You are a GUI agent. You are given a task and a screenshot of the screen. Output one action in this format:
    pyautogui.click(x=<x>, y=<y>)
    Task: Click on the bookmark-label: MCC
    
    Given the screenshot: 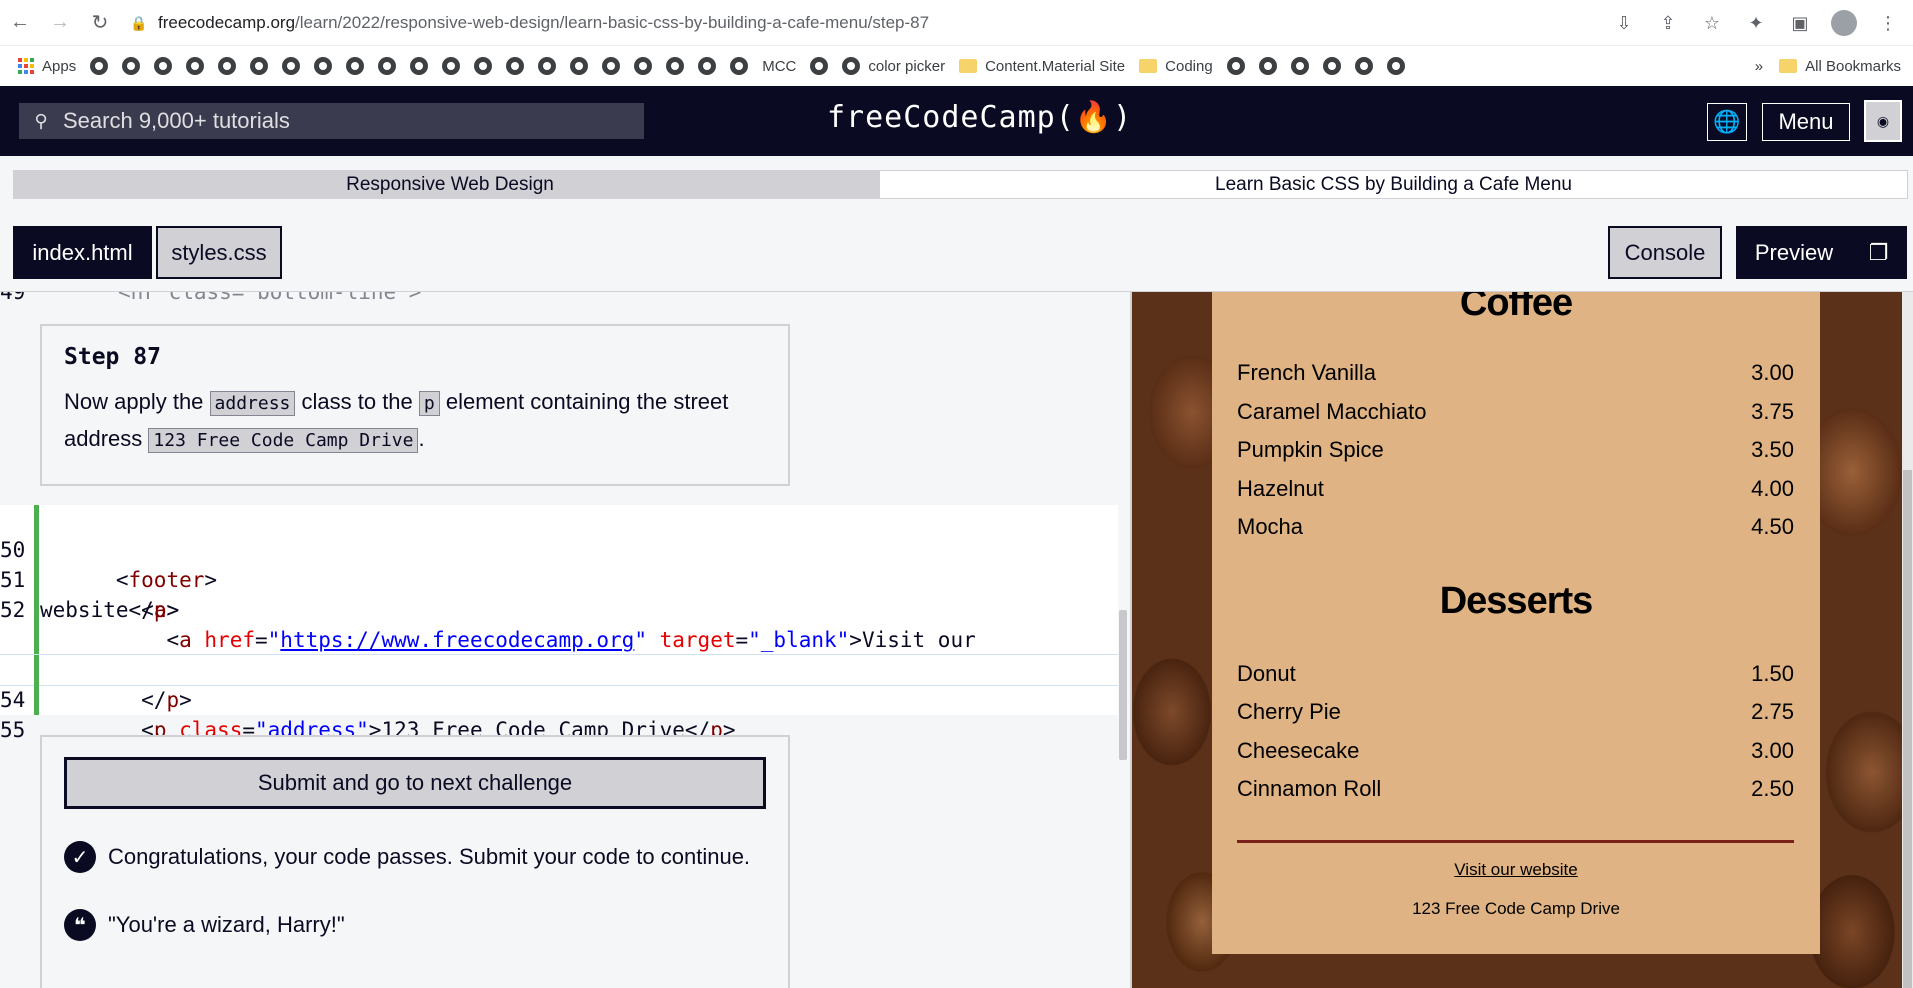 What is the action you would take?
    pyautogui.click(x=779, y=66)
    